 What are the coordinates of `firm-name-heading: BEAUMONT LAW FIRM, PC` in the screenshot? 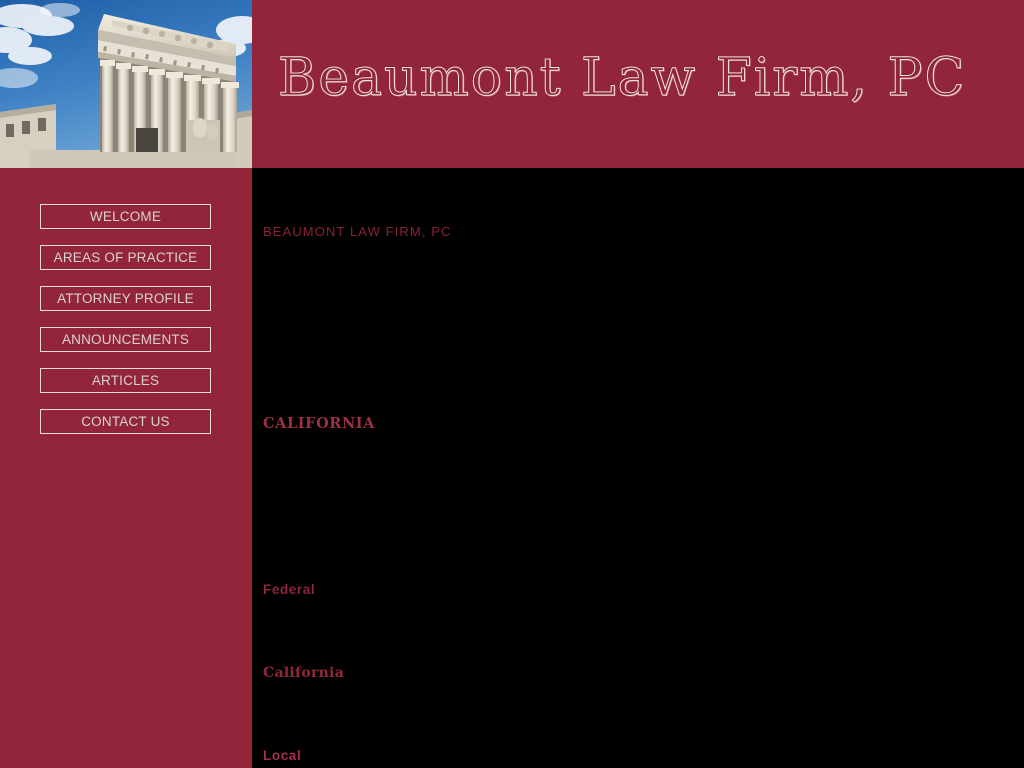 It's located at (357, 231).